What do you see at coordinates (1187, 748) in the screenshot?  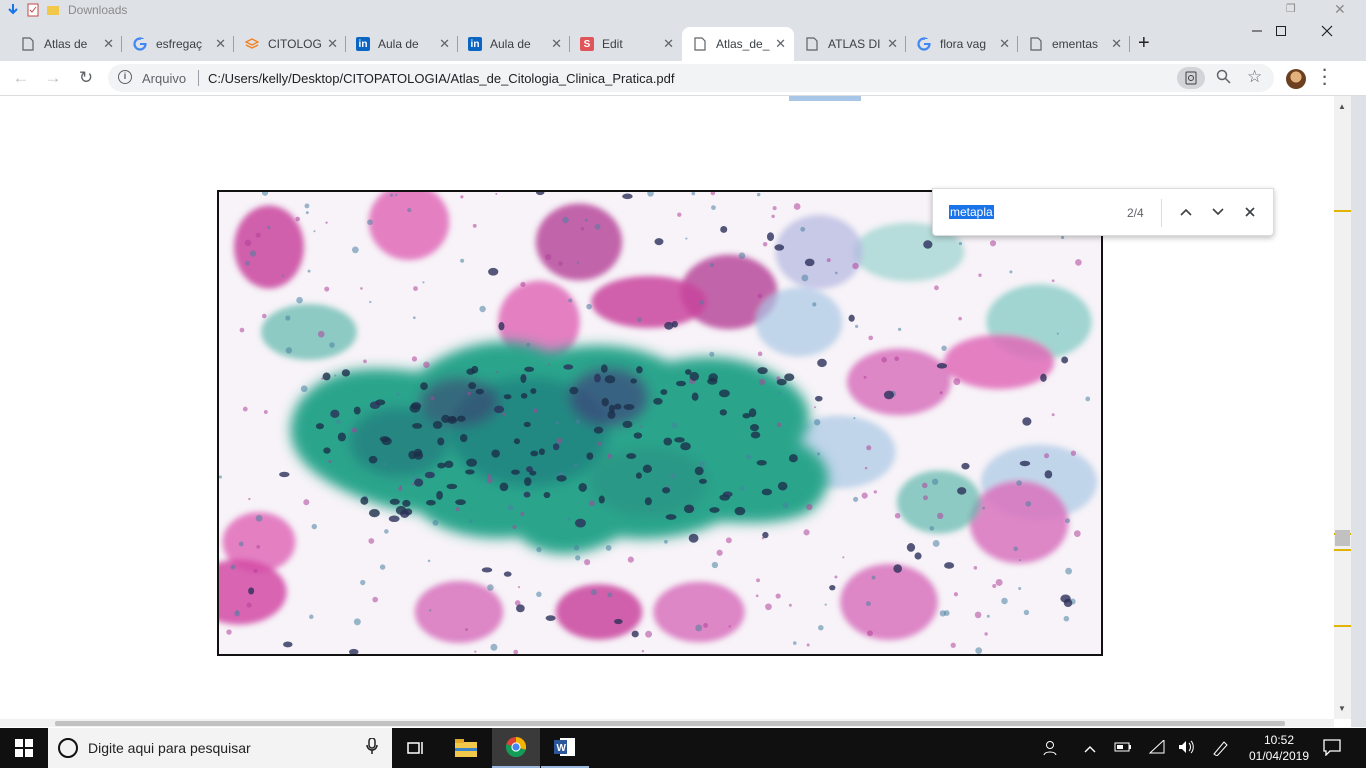 I see `volume-icon` at bounding box center [1187, 748].